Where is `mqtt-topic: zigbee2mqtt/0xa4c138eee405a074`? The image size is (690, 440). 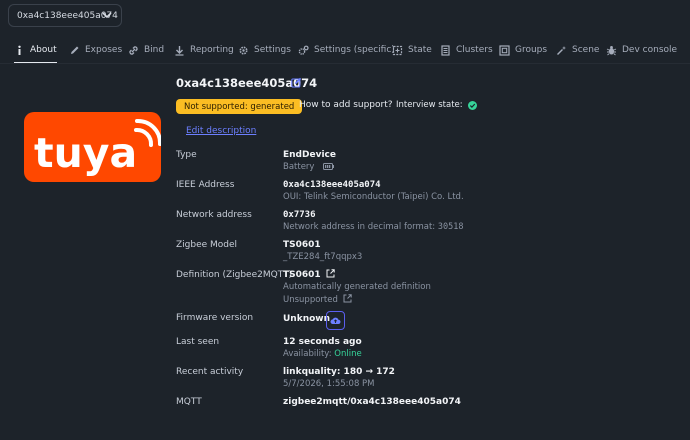 mqtt-topic: zigbee2mqtt/0xa4c138eee405a074 is located at coordinates (372, 402).